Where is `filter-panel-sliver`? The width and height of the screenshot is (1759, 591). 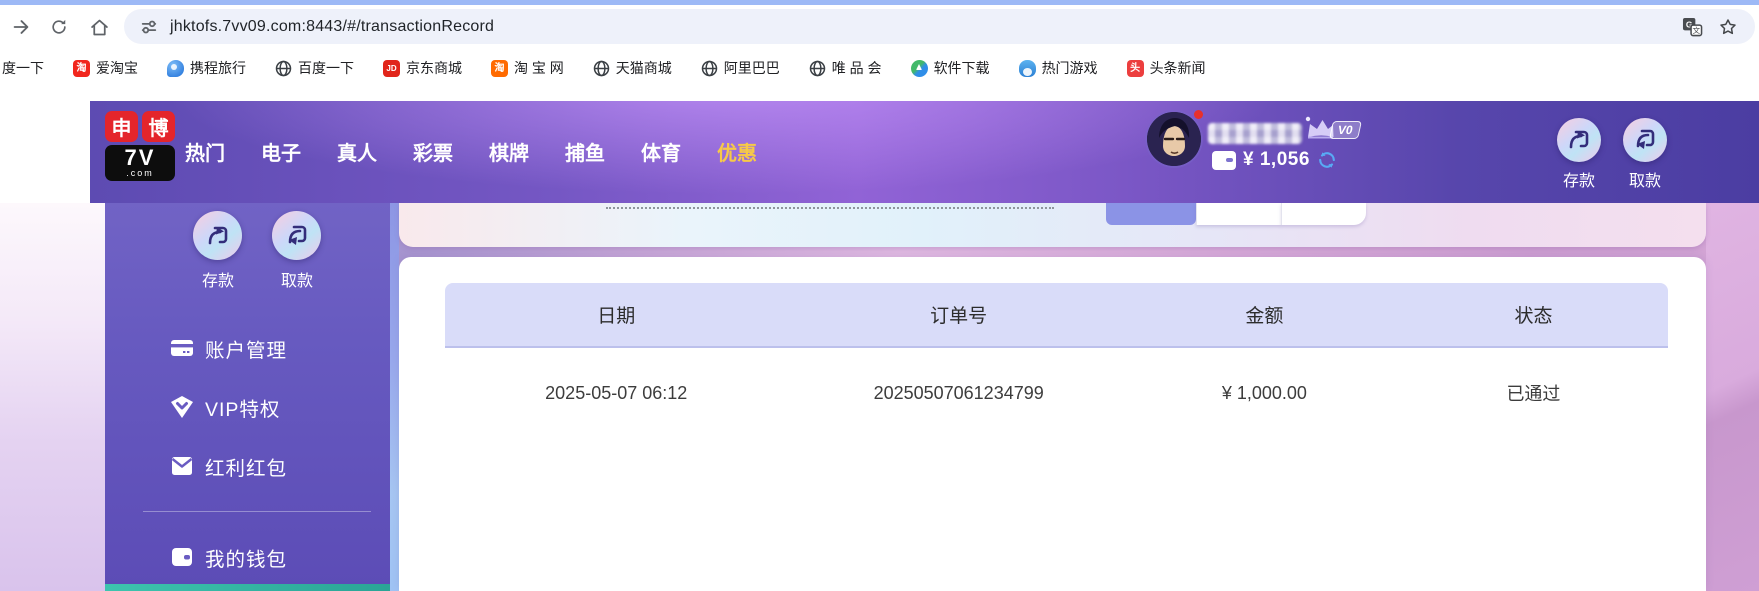
filter-panel-sliver is located at coordinates (1052, 225).